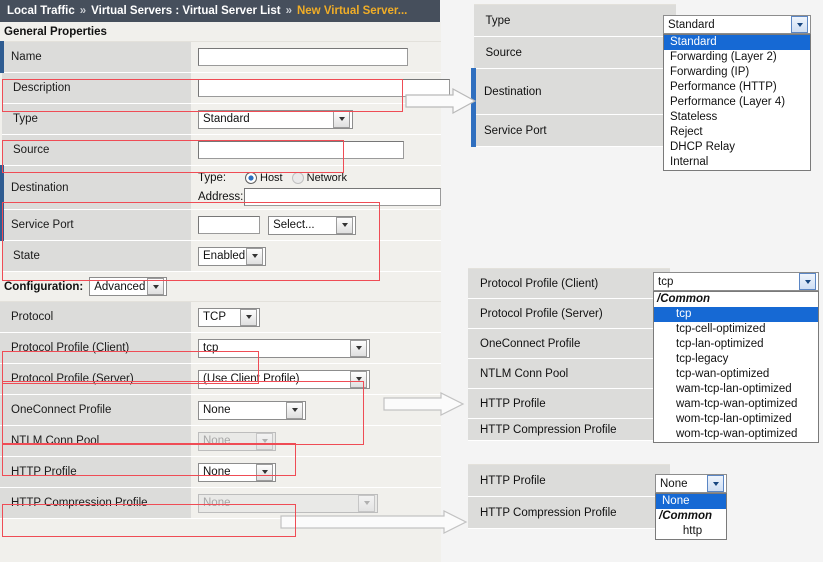  I want to click on option-standard: Standard, so click(737, 42).